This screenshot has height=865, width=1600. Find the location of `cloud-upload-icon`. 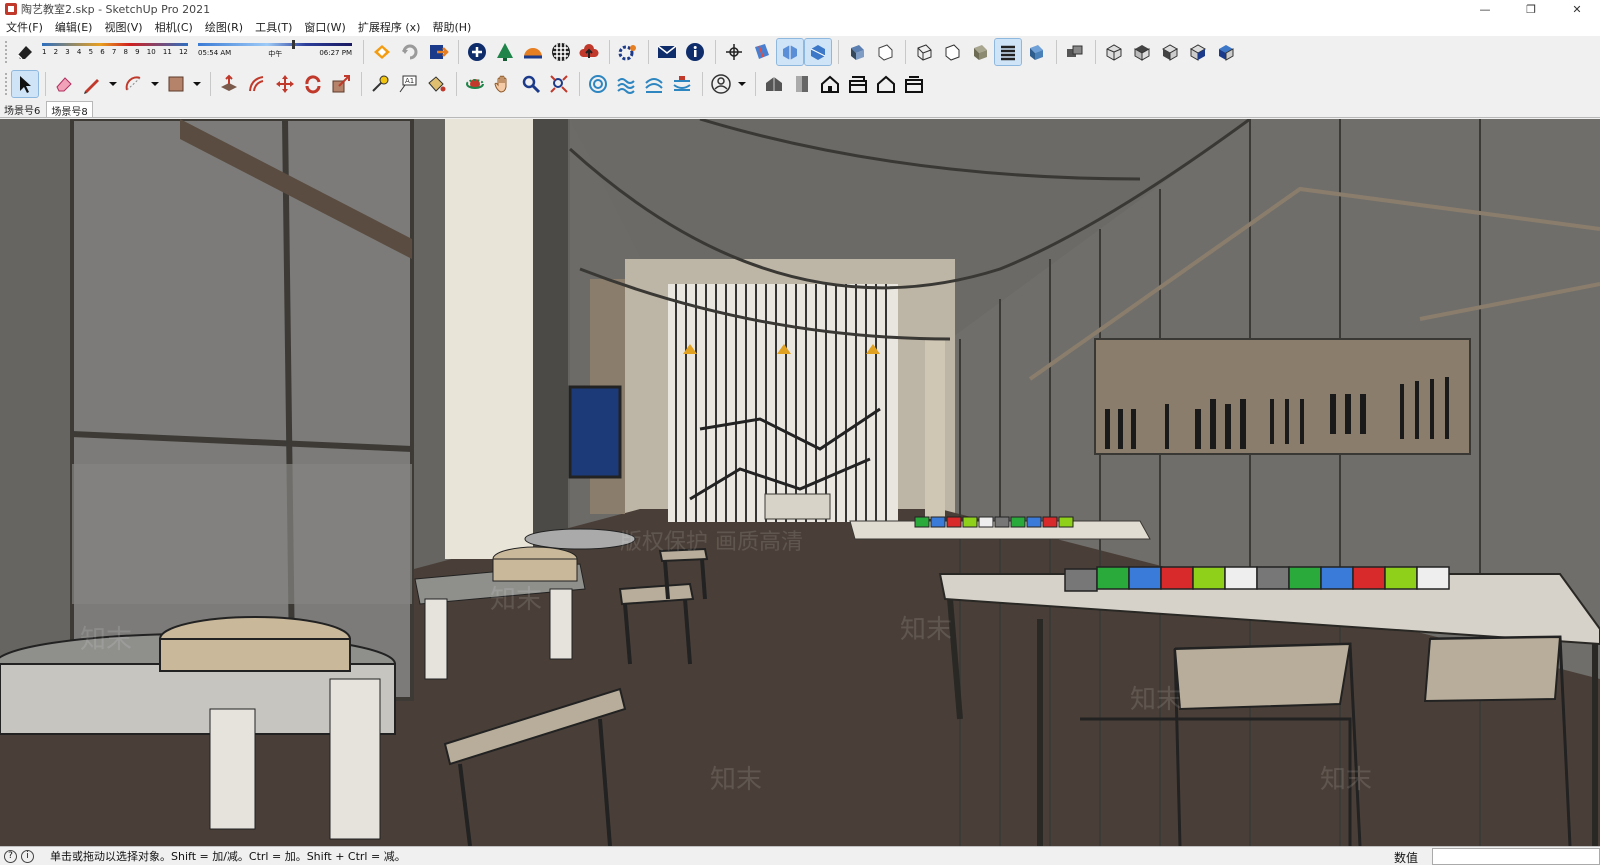

cloud-upload-icon is located at coordinates (589, 52).